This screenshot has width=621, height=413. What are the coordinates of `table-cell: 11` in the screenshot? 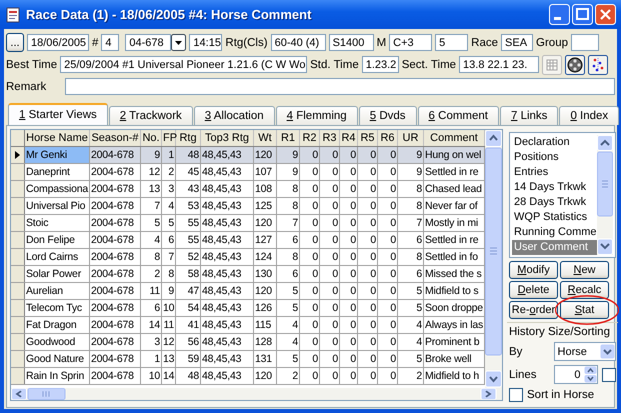 It's located at (169, 325).